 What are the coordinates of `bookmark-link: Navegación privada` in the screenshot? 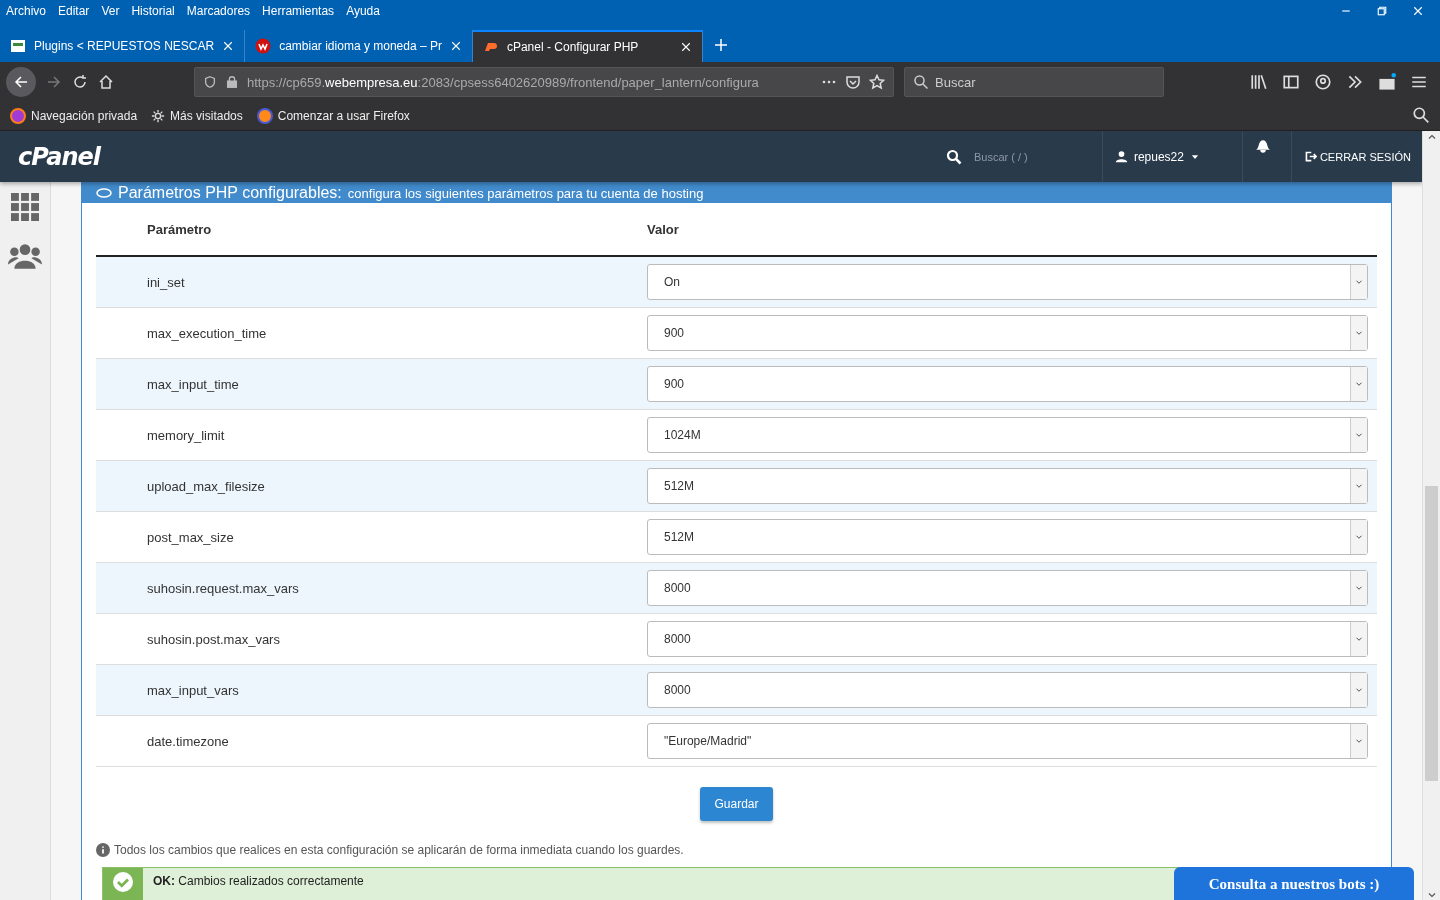 It's located at (74, 116).